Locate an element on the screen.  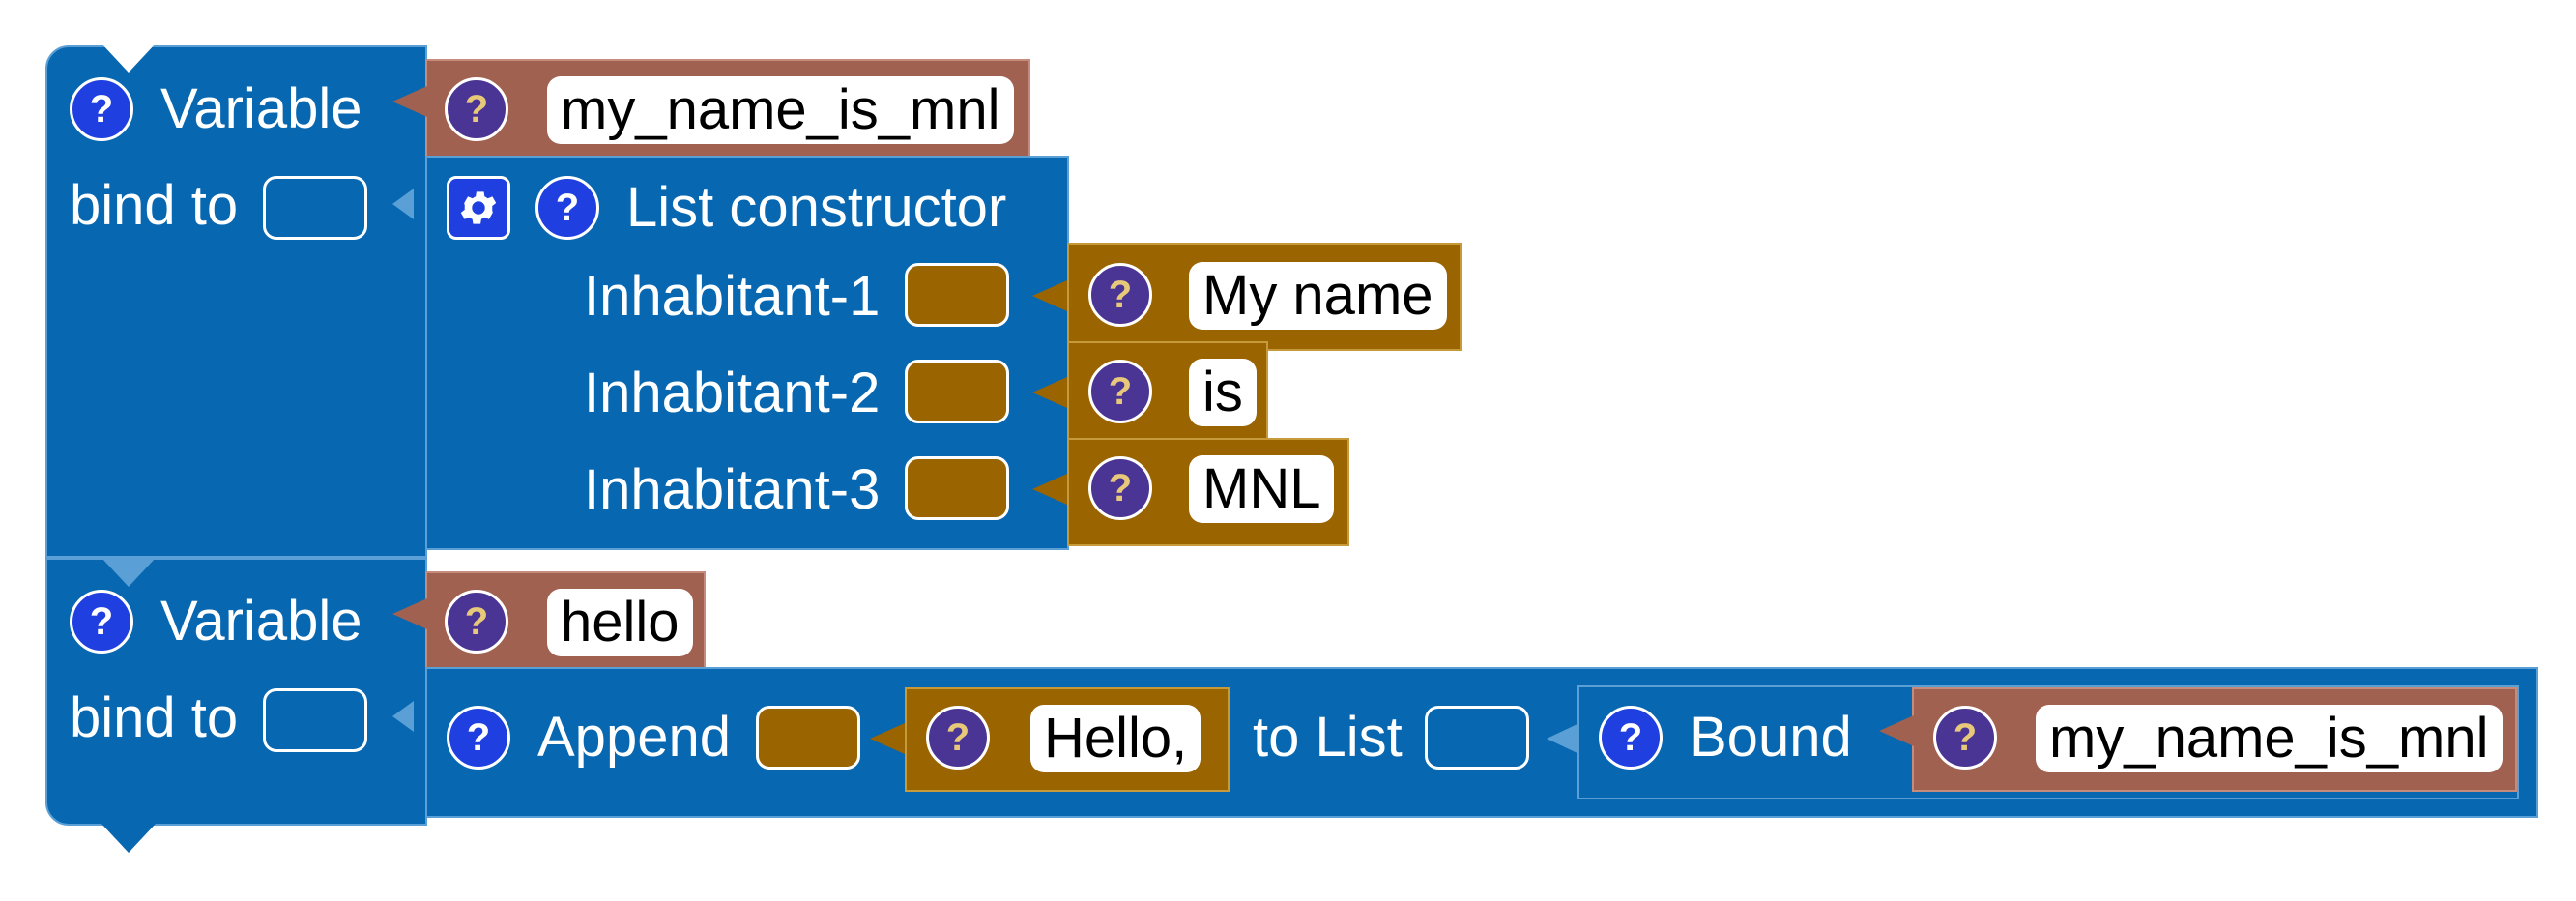
inhabitant-1-label: Inhabitant-1 is located at coordinates (732, 296).